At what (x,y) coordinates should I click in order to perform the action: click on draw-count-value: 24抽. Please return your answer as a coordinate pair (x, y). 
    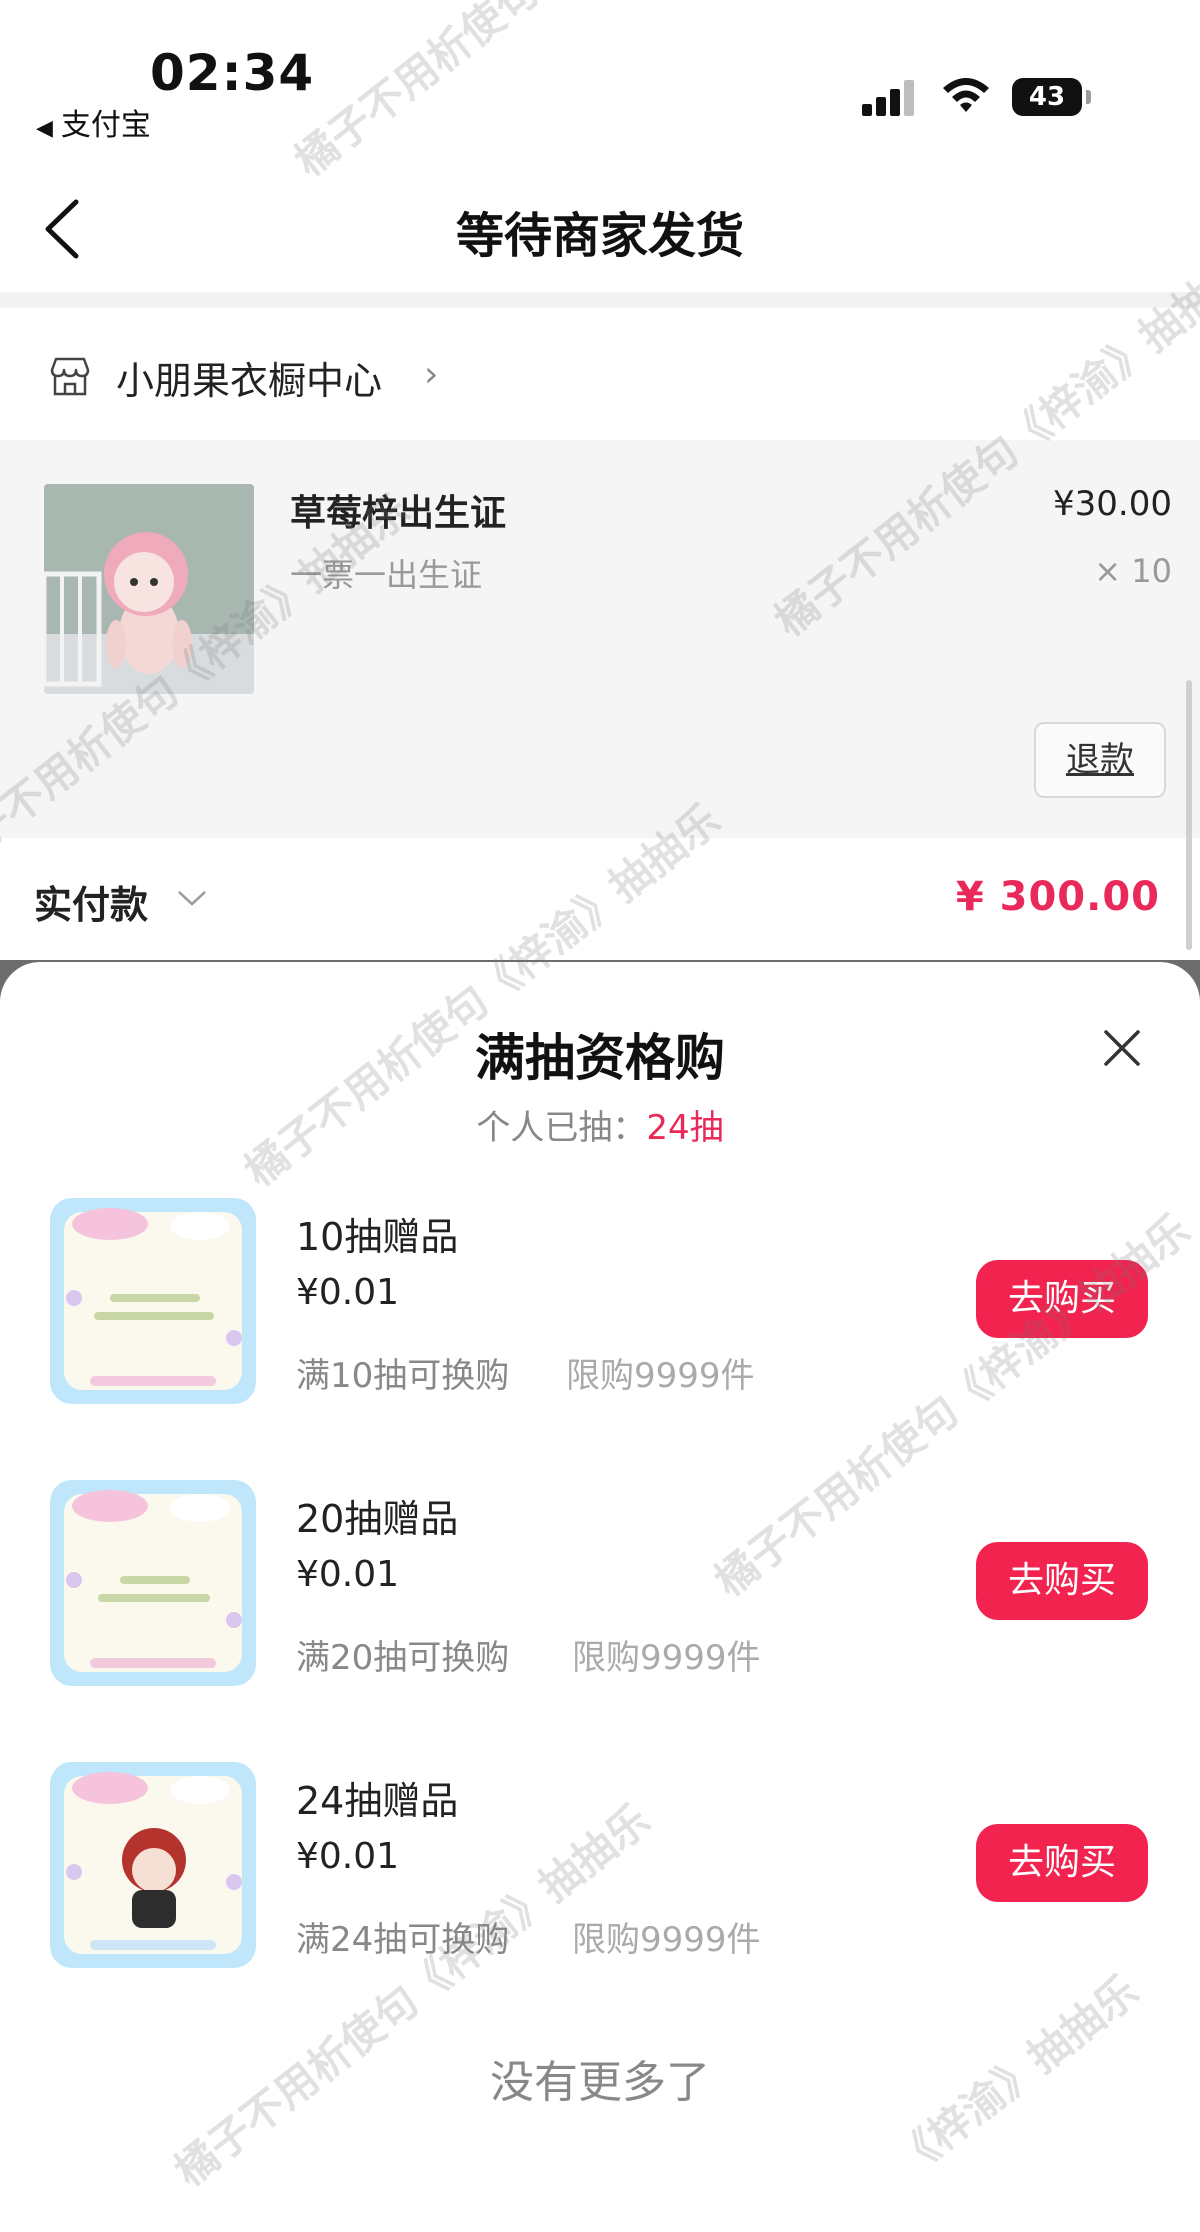
    Looking at the image, I should click on (685, 1128).